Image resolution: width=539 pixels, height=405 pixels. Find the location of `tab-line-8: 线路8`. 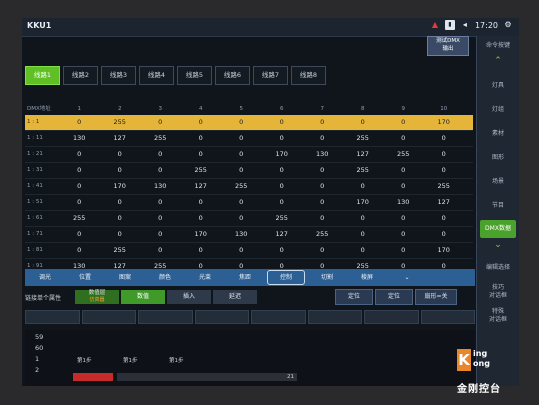

tab-line-8: 线路8 is located at coordinates (308, 75).